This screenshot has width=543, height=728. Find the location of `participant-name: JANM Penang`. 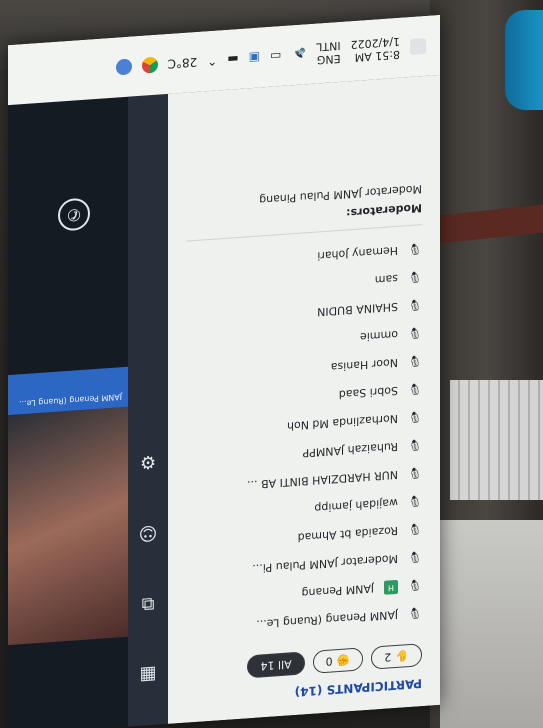

participant-name: JANM Penang is located at coordinates (337, 591).